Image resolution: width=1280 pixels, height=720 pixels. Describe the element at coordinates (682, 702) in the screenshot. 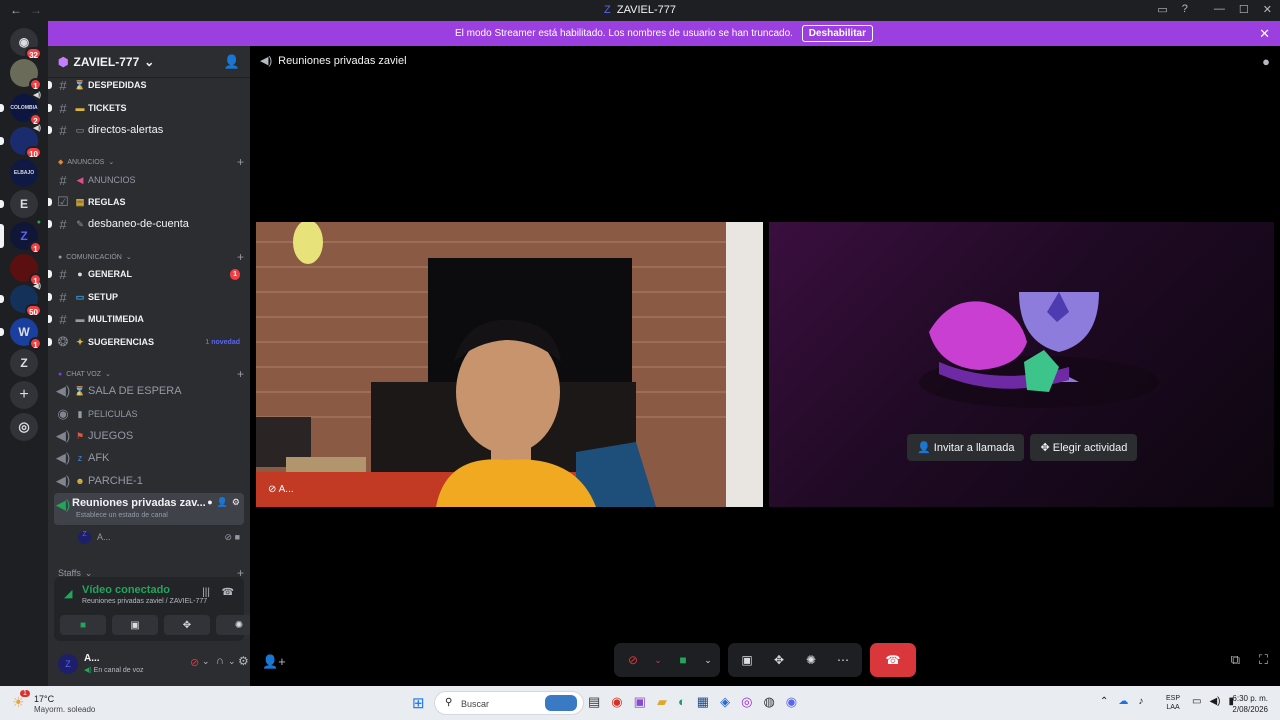

I see `edge-icon: ◐` at that location.